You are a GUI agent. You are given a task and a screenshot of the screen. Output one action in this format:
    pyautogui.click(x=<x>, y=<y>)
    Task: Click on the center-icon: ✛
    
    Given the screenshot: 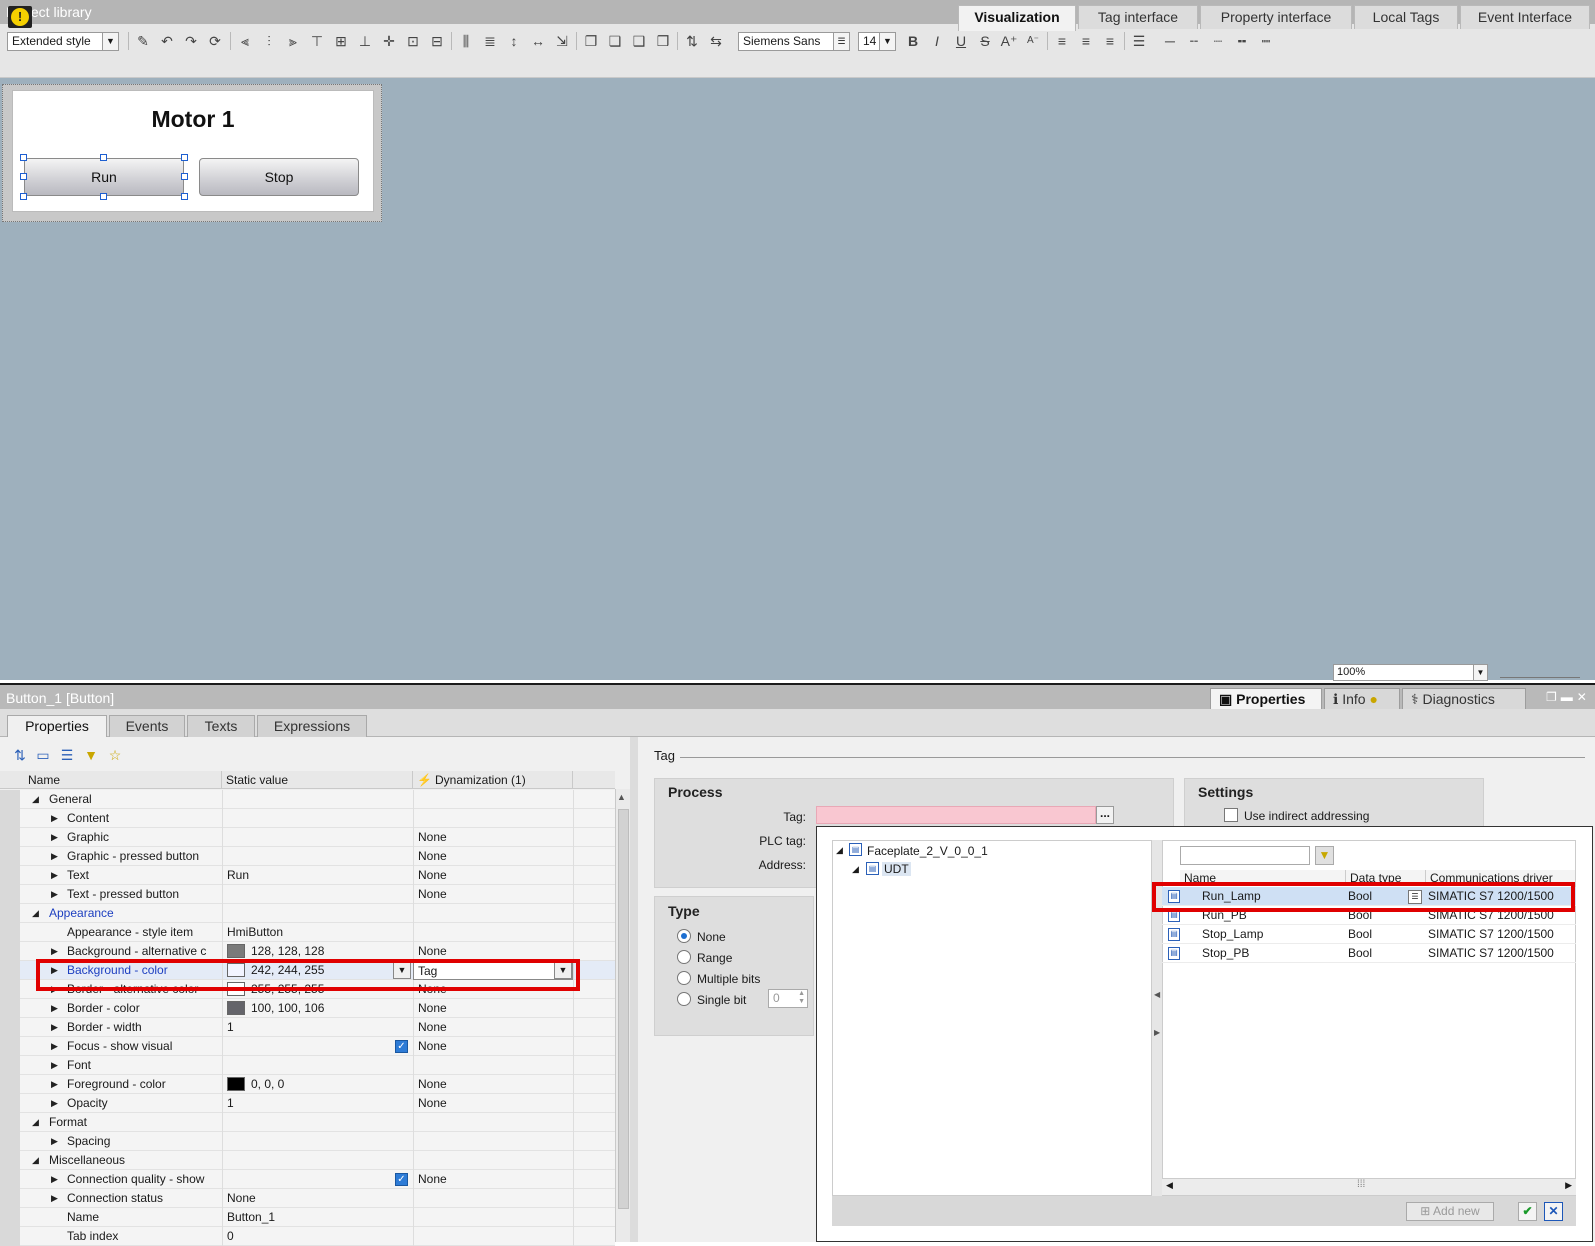 What is the action you would take?
    pyautogui.click(x=389, y=41)
    